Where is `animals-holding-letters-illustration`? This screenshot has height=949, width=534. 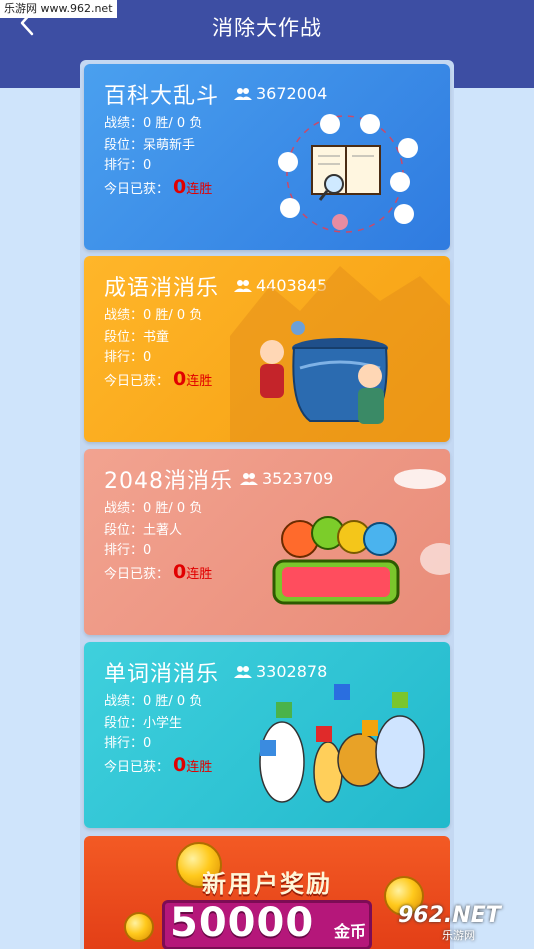 animals-holding-letters-illustration is located at coordinates (342, 743).